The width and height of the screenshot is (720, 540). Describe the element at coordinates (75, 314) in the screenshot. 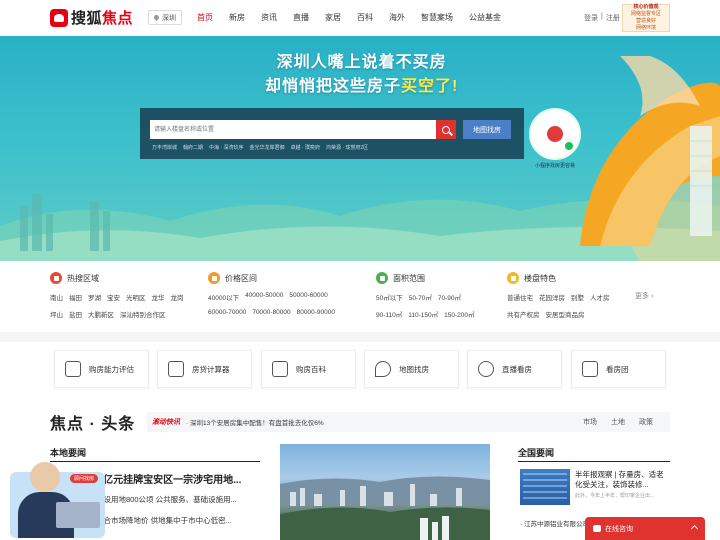

I see `filter-option: 盐田` at that location.